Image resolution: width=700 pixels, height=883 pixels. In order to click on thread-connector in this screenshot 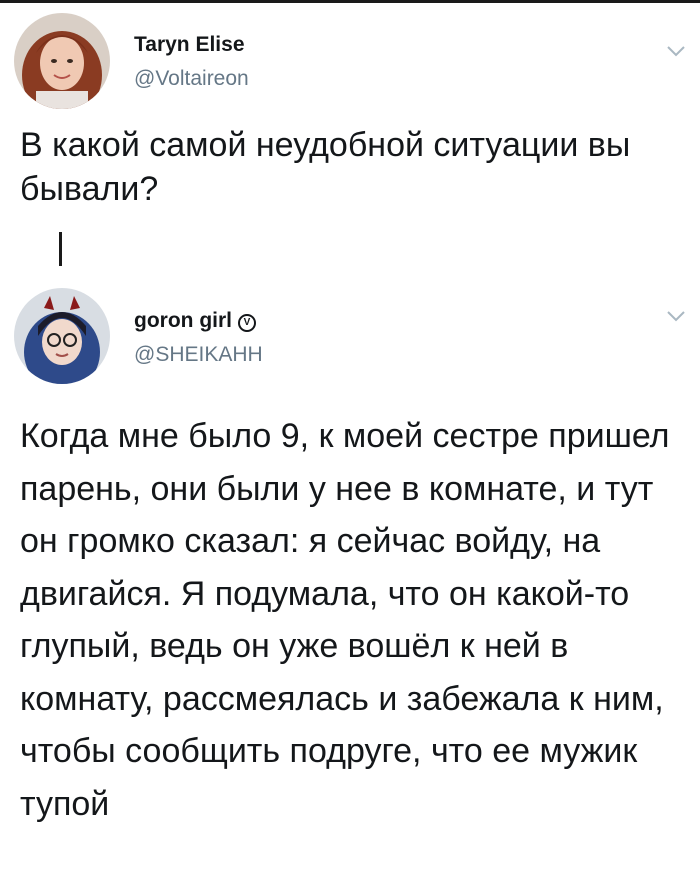, I will do `click(60, 249)`.